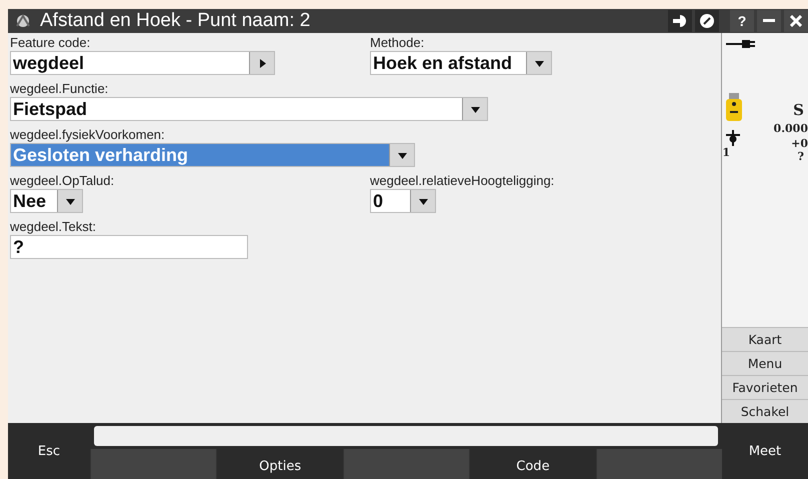  I want to click on prism-offset: +0, so click(799, 143).